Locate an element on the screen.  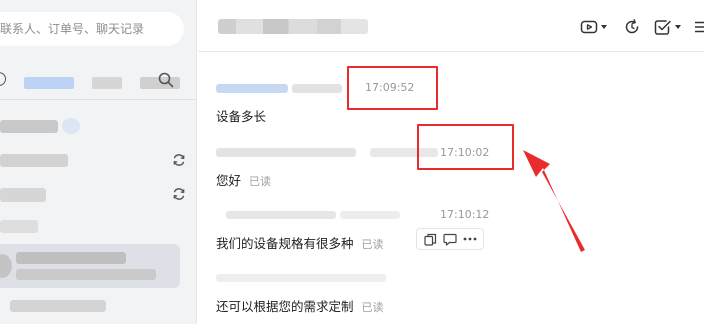
video-call-button is located at coordinates (593, 27).